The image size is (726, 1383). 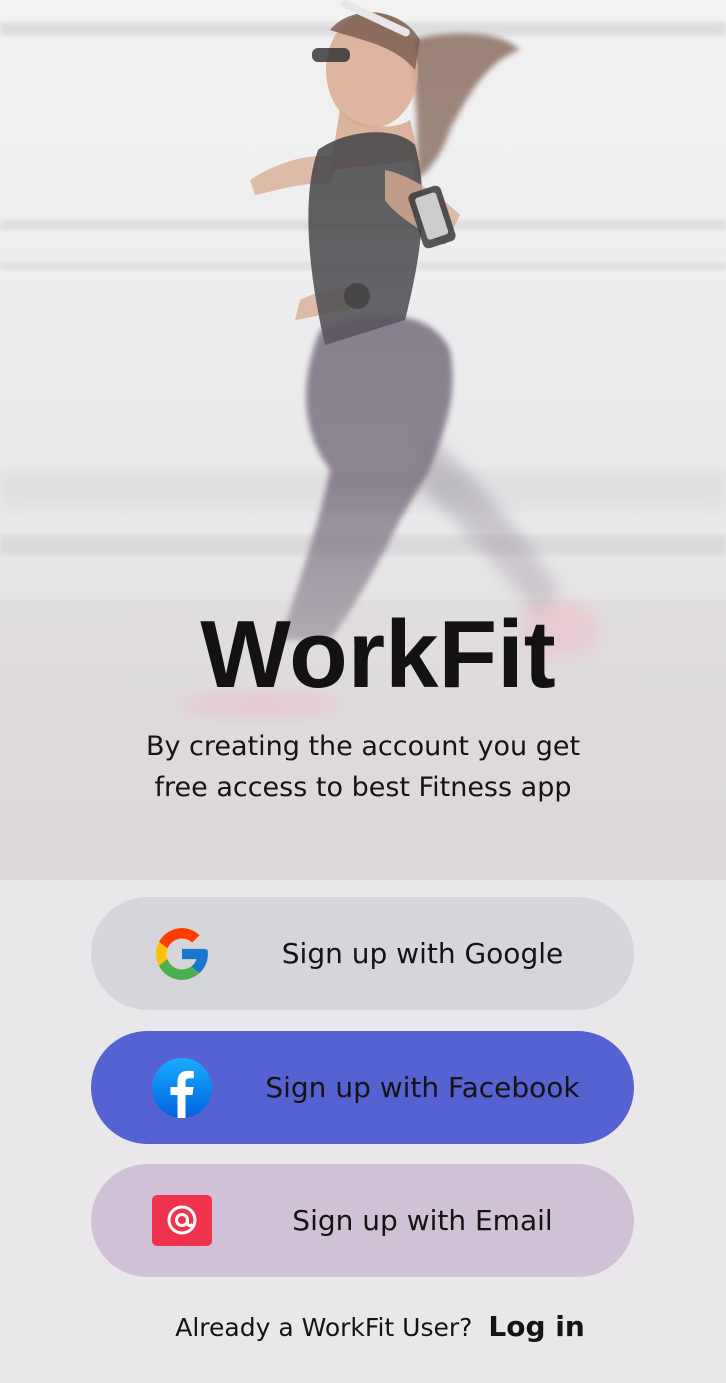 What do you see at coordinates (182, 1221) in the screenshot?
I see `email-at-icon` at bounding box center [182, 1221].